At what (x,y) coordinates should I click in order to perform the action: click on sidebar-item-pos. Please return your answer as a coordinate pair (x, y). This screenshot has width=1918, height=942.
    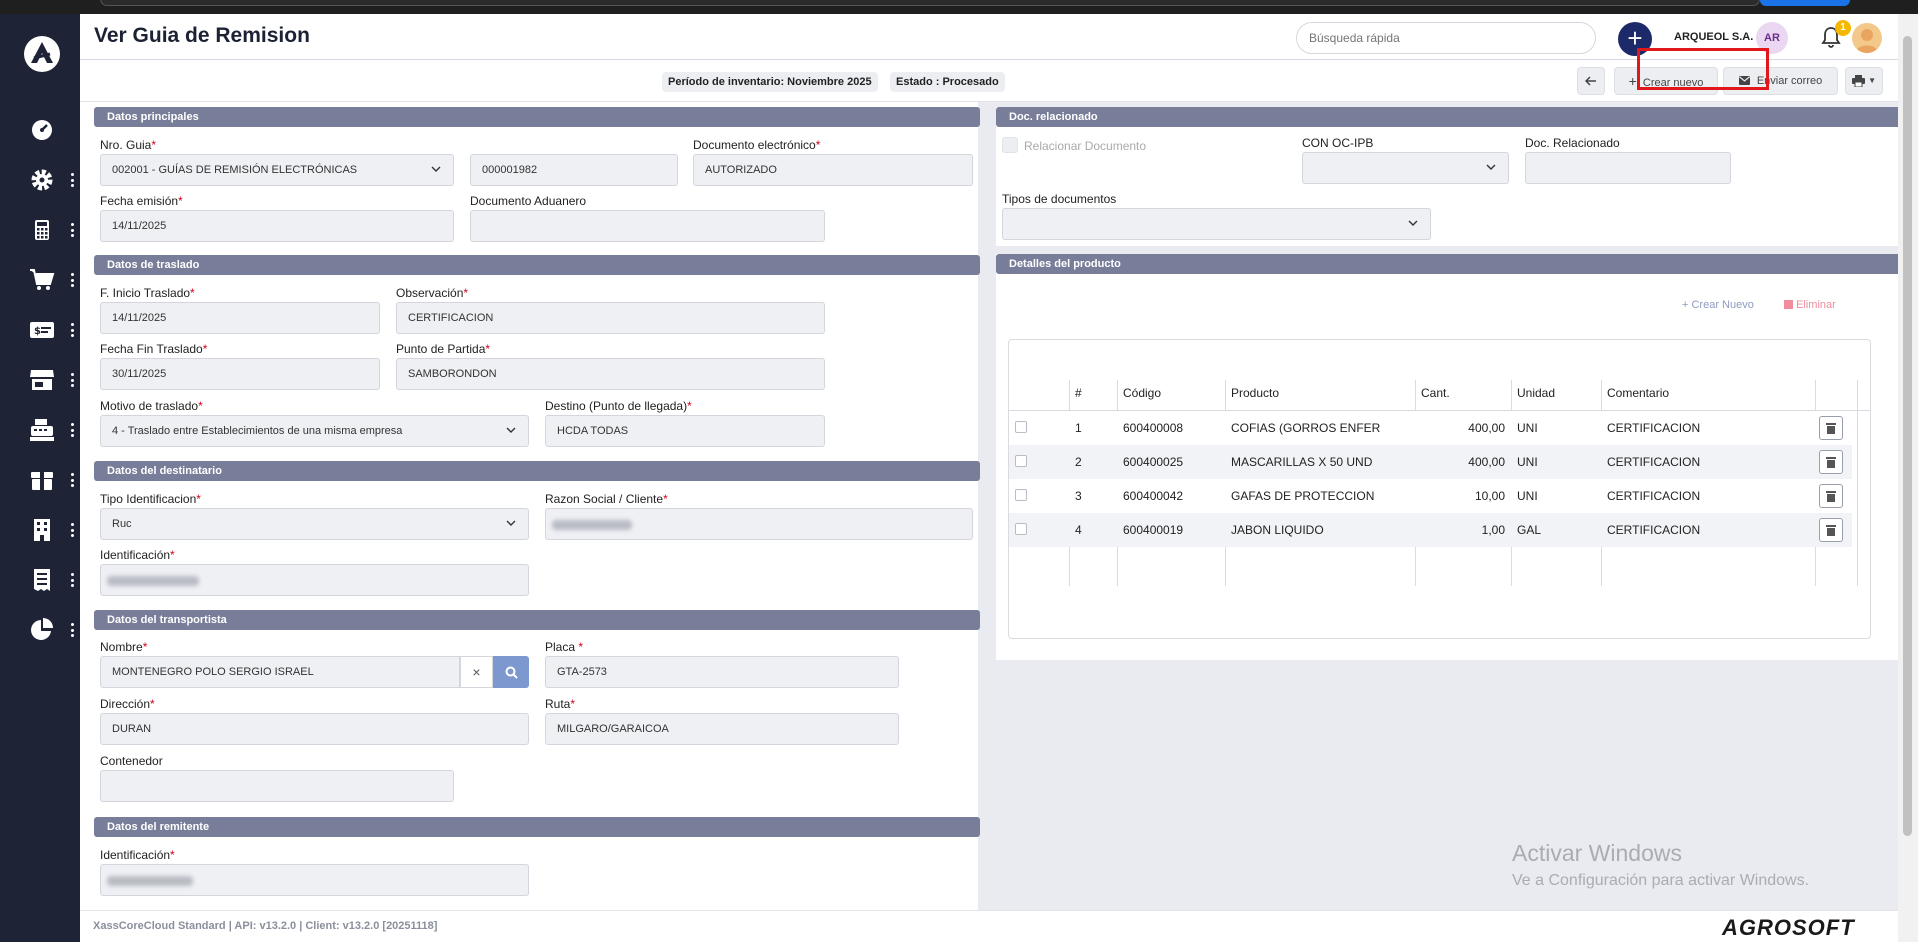
    Looking at the image, I should click on (40, 430).